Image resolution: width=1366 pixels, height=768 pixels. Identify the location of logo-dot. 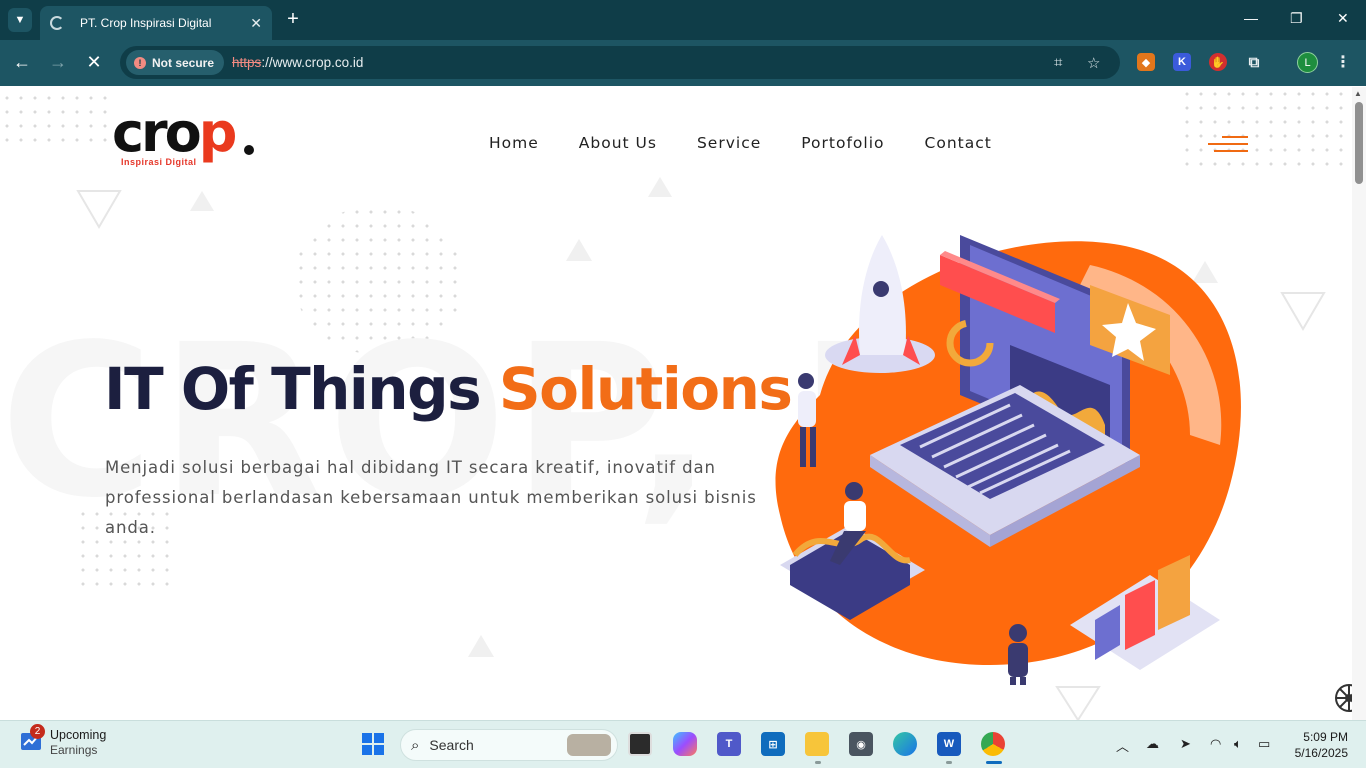
(249, 150).